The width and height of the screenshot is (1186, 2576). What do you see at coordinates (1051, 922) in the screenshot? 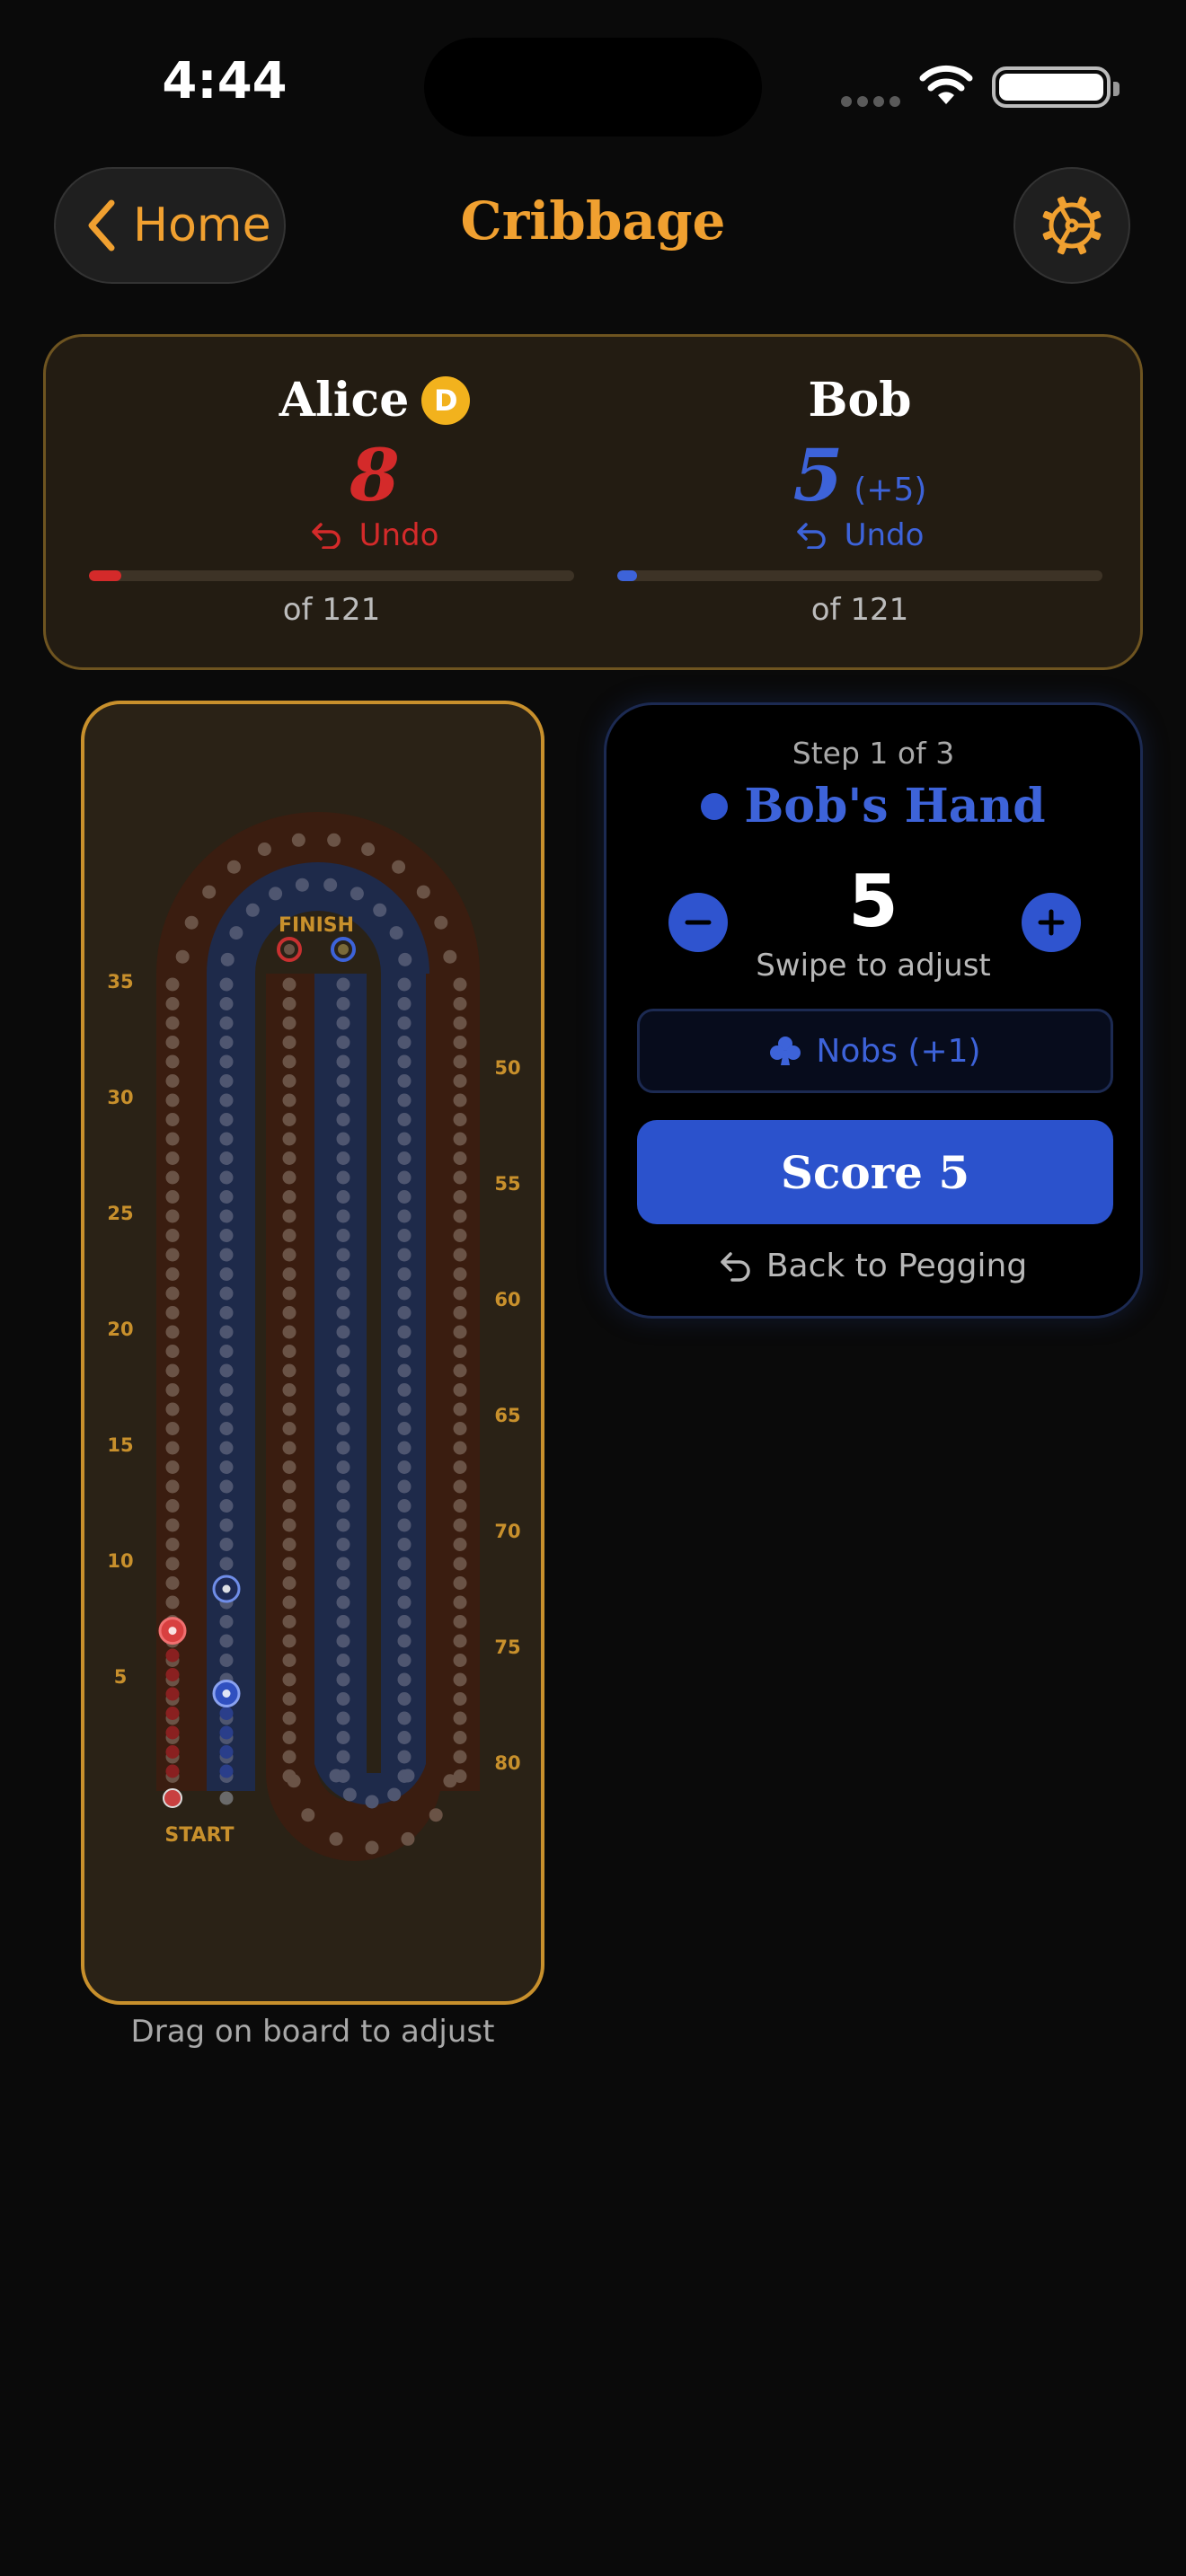
I see `increment-button` at bounding box center [1051, 922].